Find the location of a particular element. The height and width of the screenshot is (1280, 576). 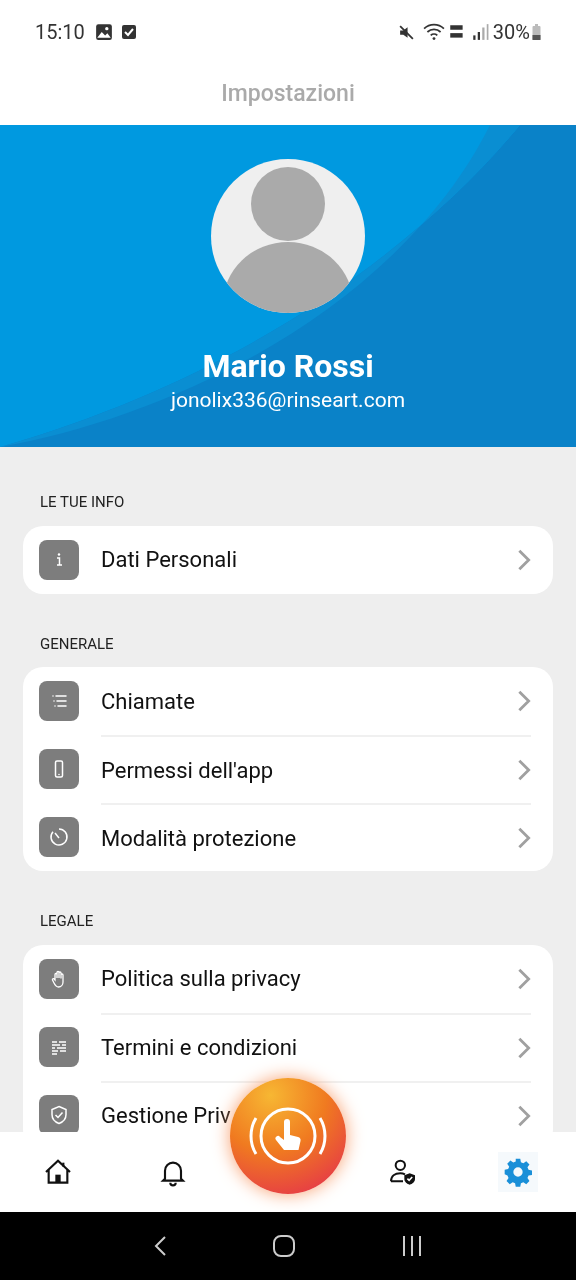

recents-icon is located at coordinates (412, 1246).